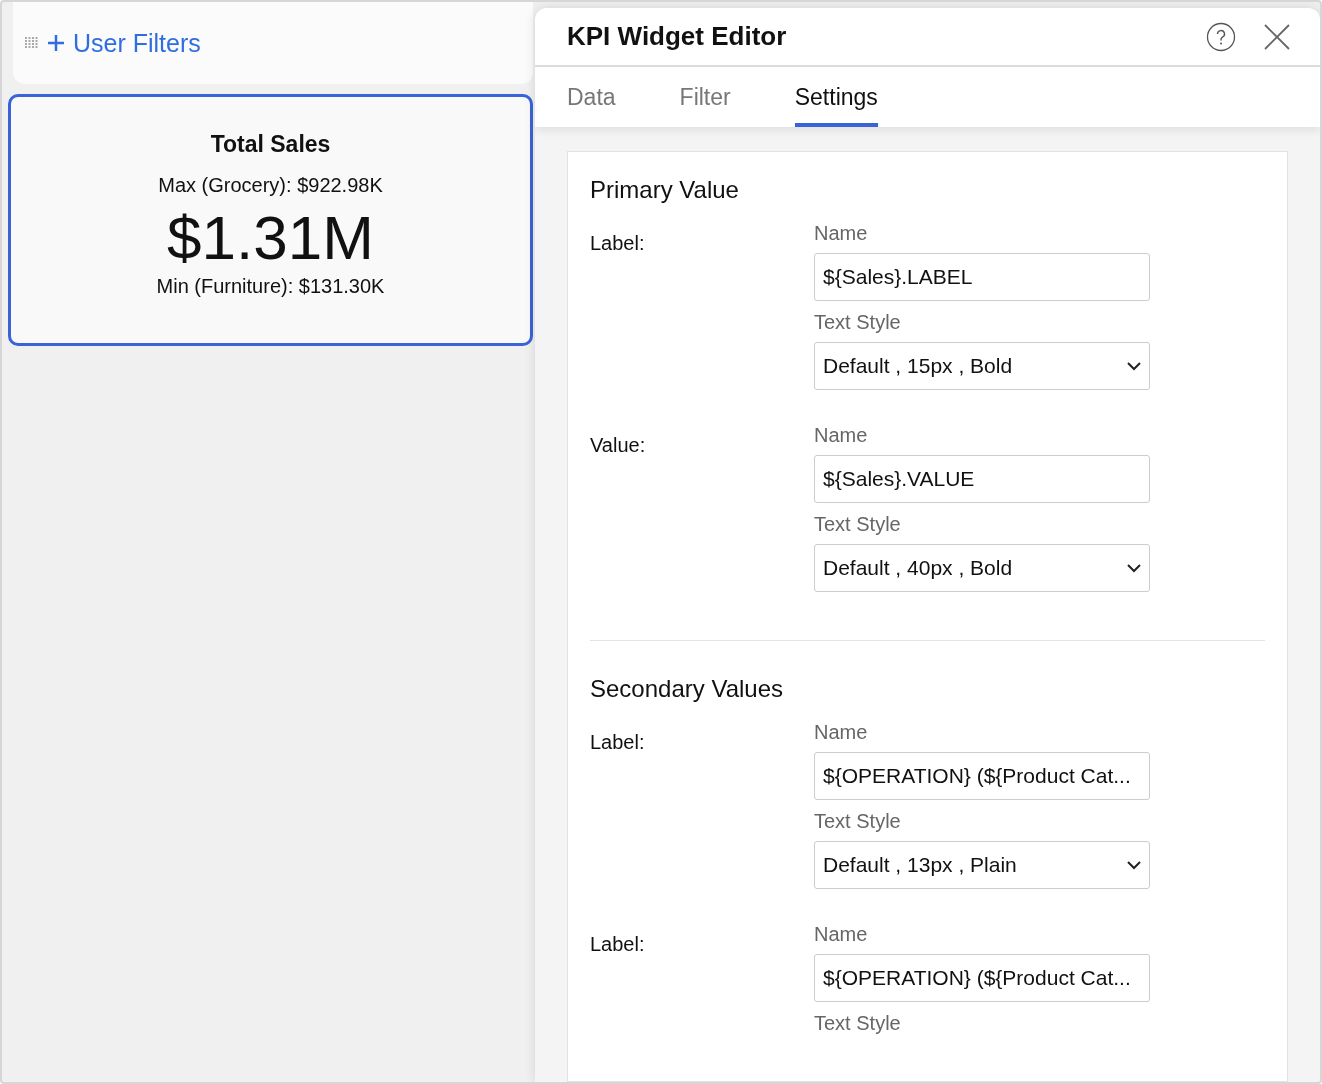  I want to click on kpi-value: $1.31M, so click(270, 238).